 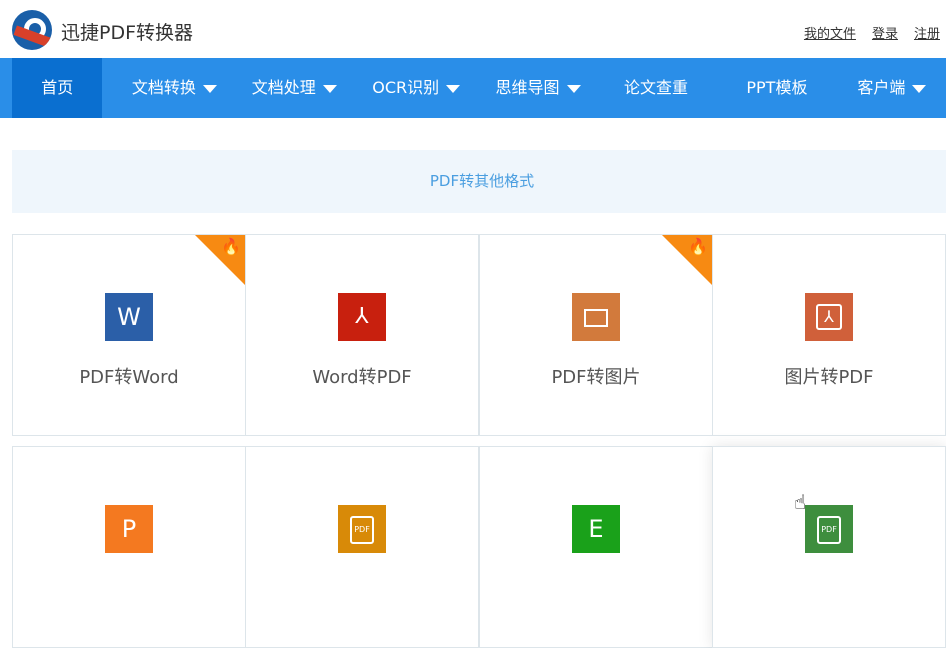 I want to click on image-icon, so click(x=596, y=317).